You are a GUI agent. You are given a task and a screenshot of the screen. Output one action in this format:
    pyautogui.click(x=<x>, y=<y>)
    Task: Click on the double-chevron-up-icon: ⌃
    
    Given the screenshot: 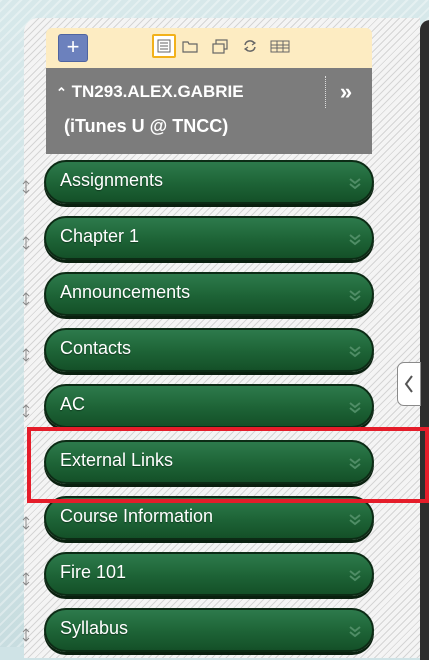 What is the action you would take?
    pyautogui.click(x=61, y=92)
    